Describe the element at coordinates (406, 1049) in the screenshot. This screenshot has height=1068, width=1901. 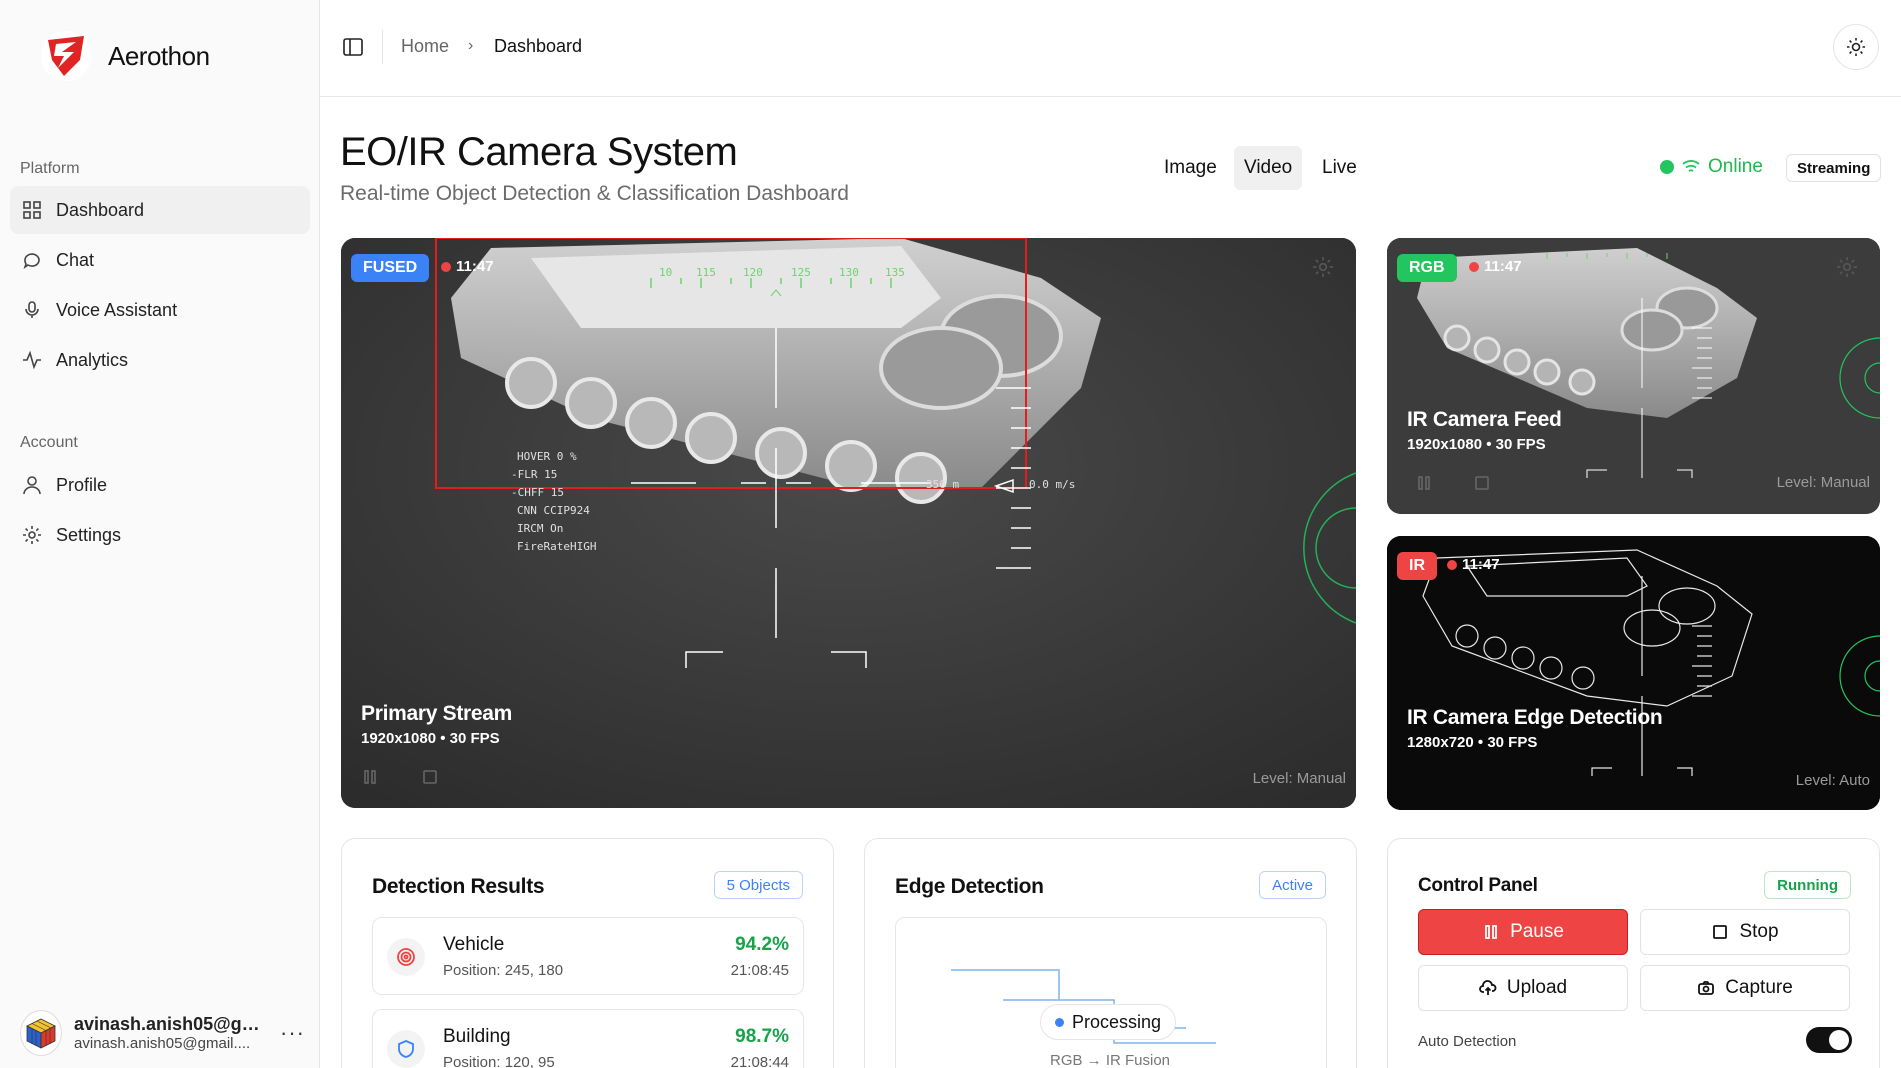
I see `shield-icon` at that location.